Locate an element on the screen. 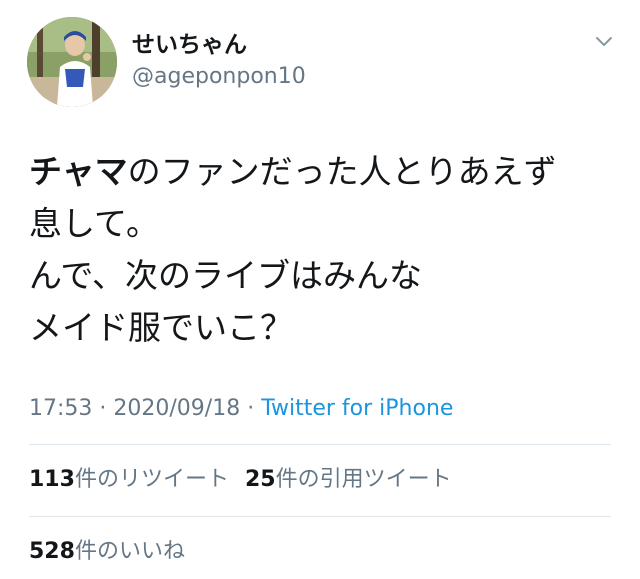 This screenshot has height=579, width=640. likes-stat: 528件のいいね is located at coordinates (107, 552).